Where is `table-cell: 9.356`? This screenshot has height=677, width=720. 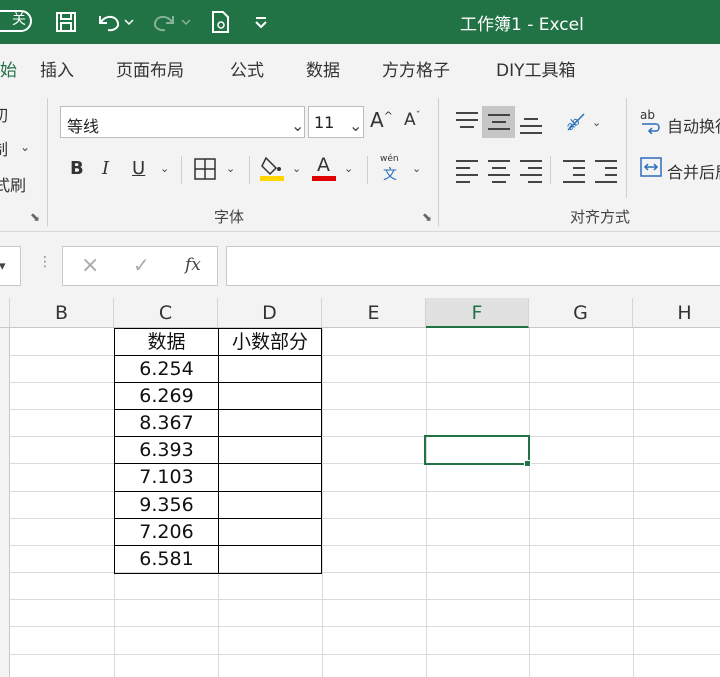
table-cell: 9.356 is located at coordinates (166, 505).